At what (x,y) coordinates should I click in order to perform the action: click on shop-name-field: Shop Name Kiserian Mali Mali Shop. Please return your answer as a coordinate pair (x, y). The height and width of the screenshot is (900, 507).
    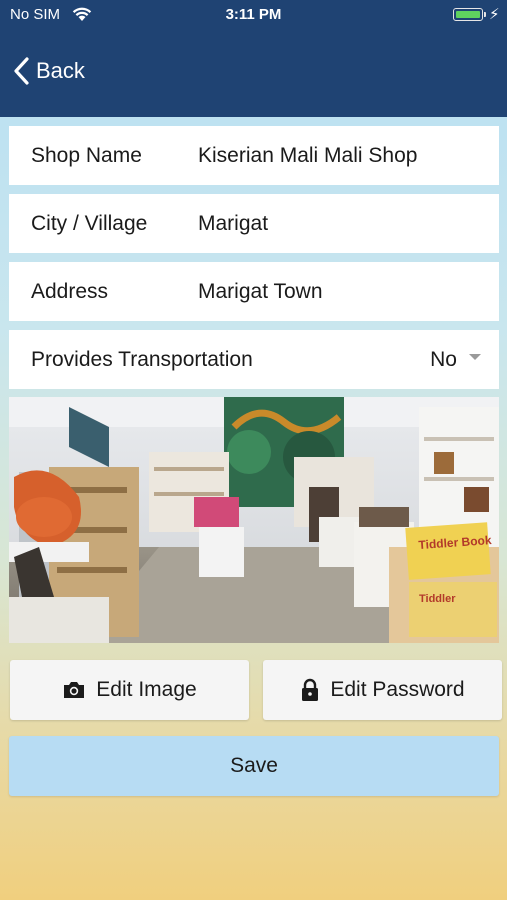
    Looking at the image, I should click on (254, 155).